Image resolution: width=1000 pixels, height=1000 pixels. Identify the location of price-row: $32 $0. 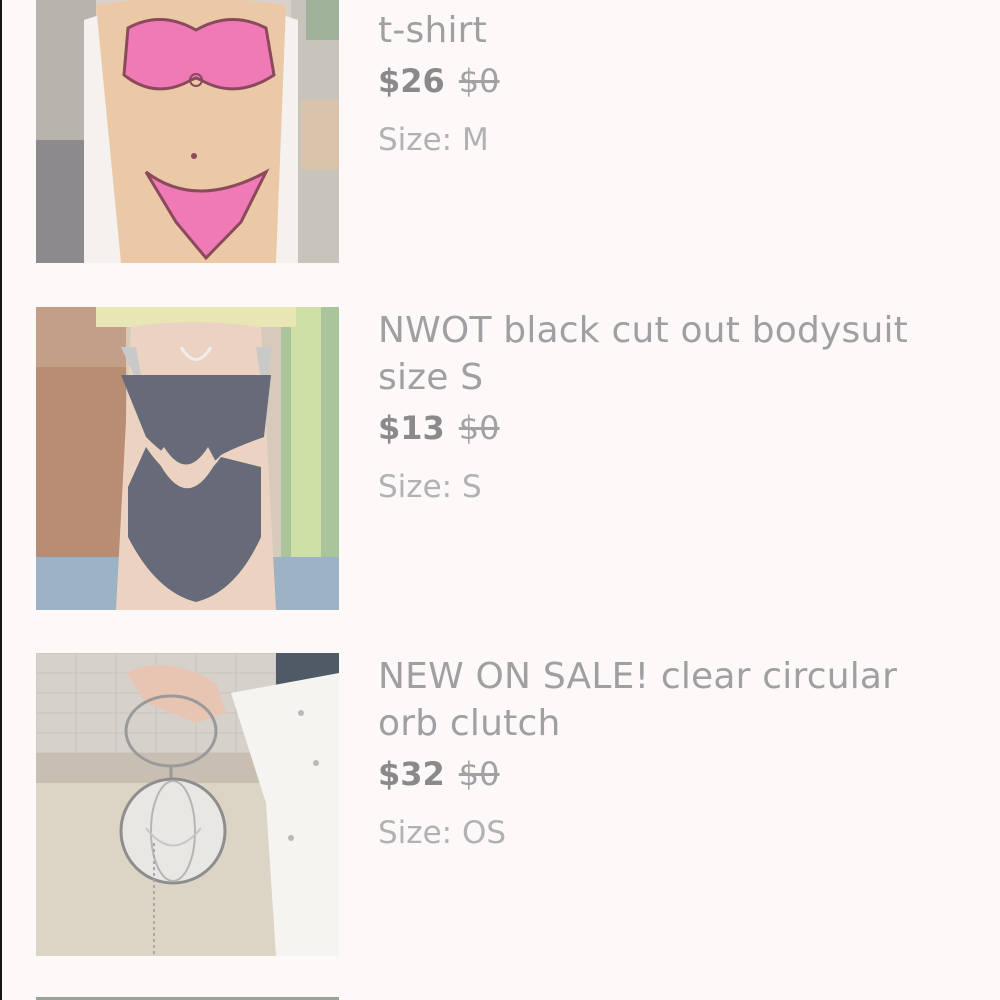
(673, 774).